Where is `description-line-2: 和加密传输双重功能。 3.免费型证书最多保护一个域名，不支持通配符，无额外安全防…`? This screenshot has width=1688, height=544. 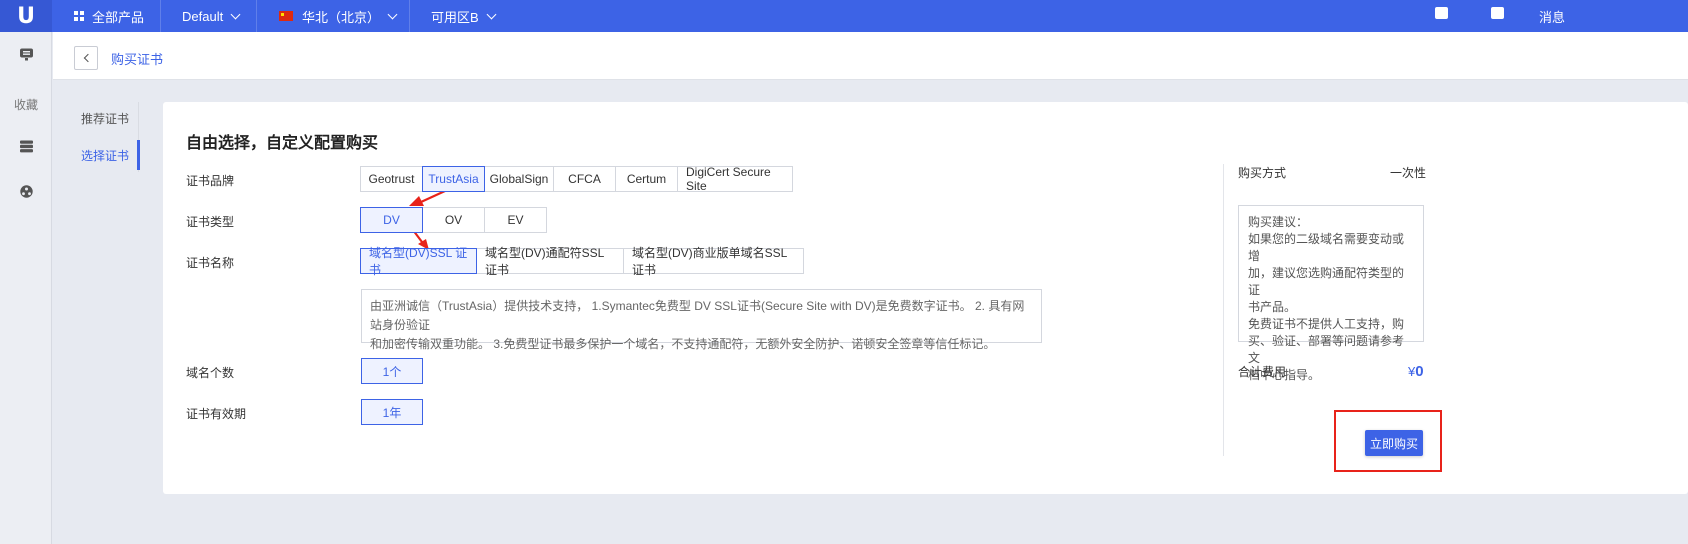 description-line-2: 和加密传输双重功能。 3.免费型证书最多保护一个域名，不支持通配符，无额外安全防… is located at coordinates (683, 344).